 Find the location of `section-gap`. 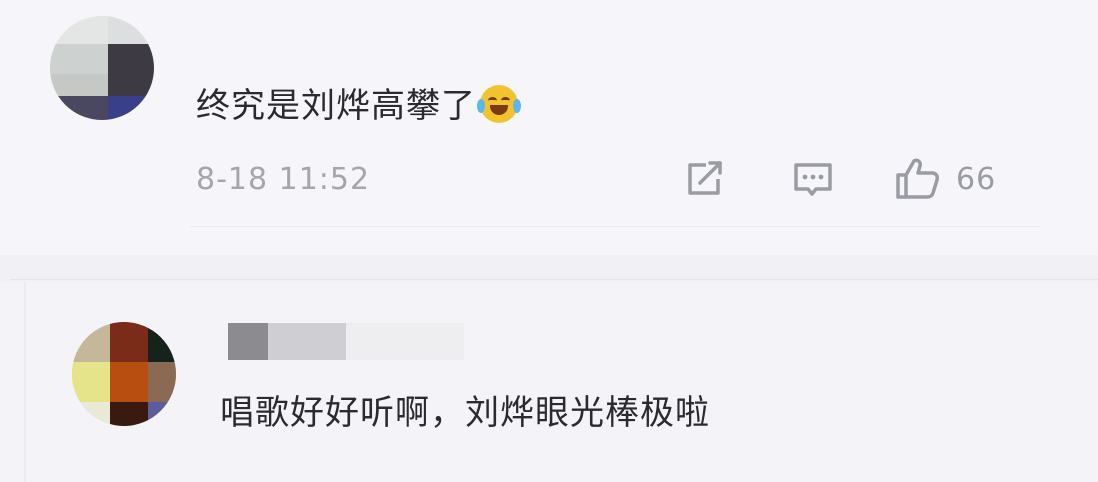

section-gap is located at coordinates (549, 268).